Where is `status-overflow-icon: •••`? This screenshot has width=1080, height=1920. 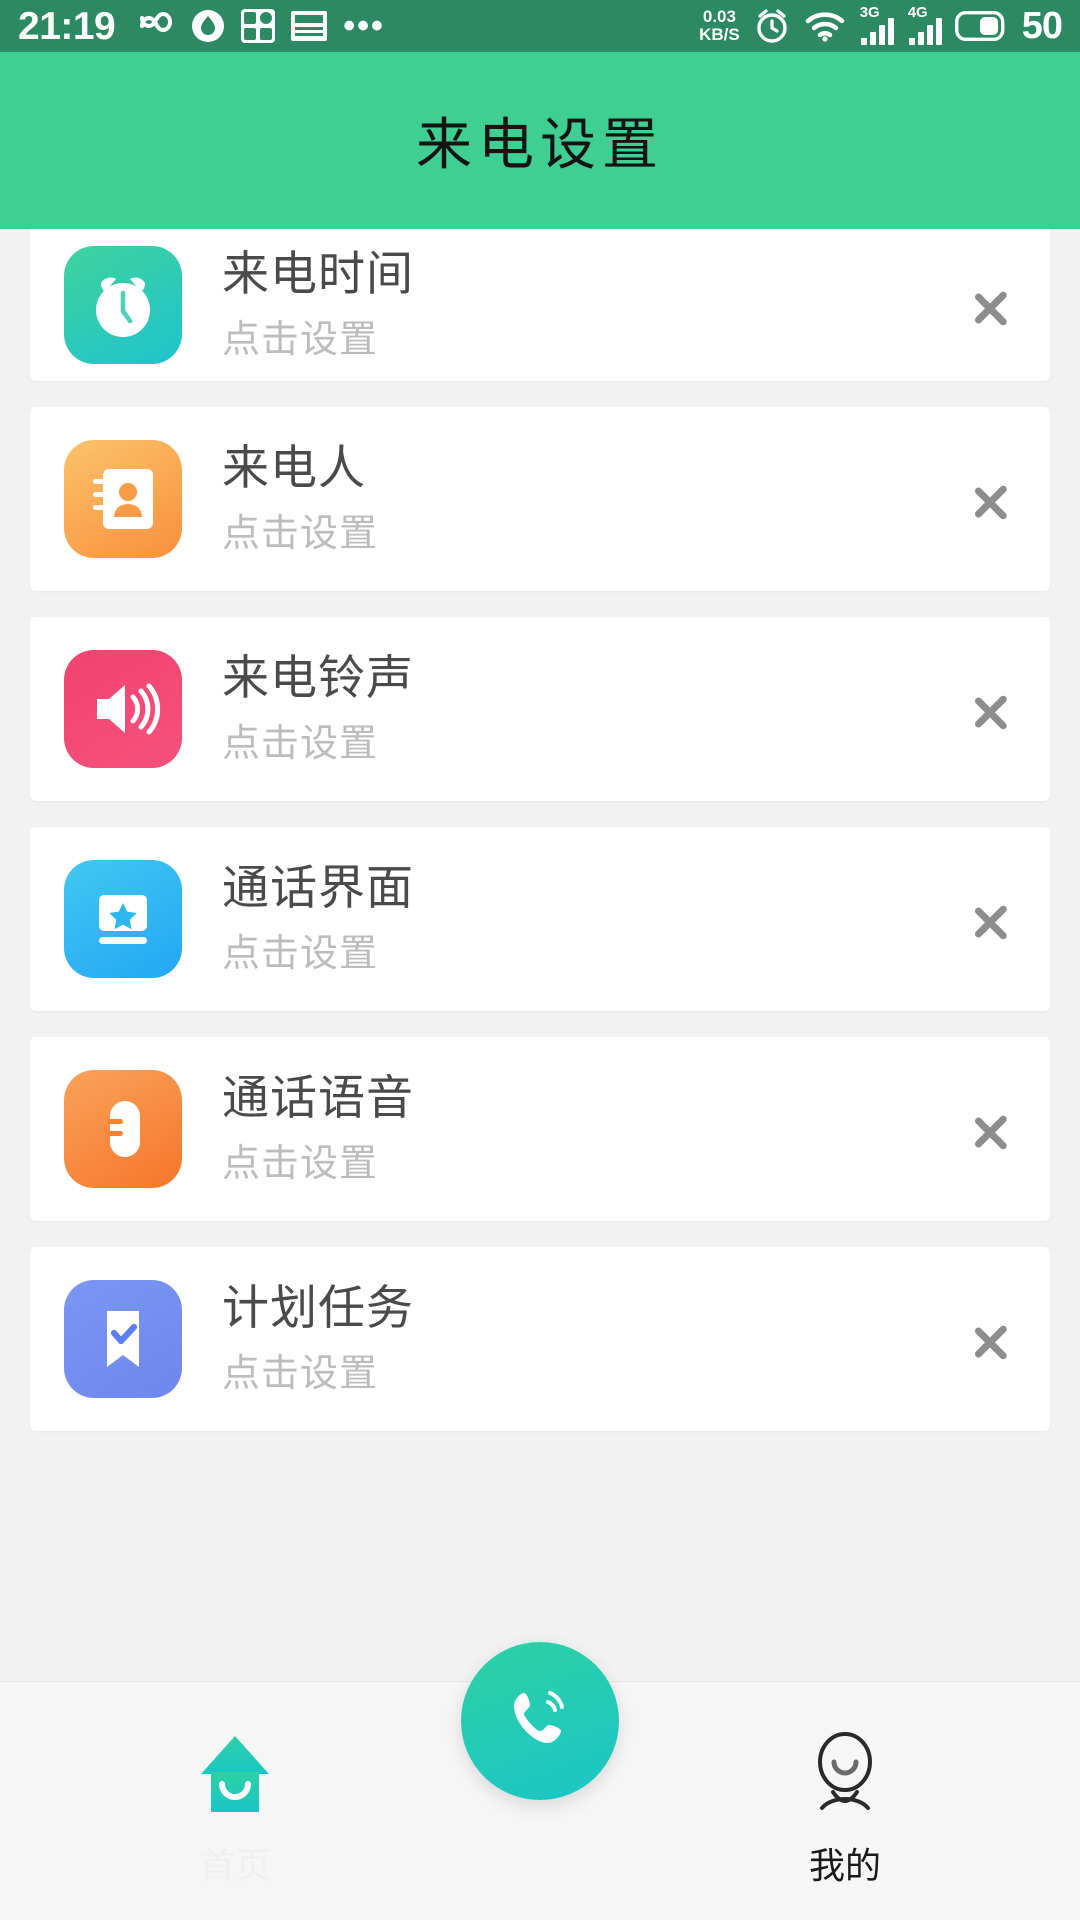
status-overflow-icon: ••• is located at coordinates (364, 25).